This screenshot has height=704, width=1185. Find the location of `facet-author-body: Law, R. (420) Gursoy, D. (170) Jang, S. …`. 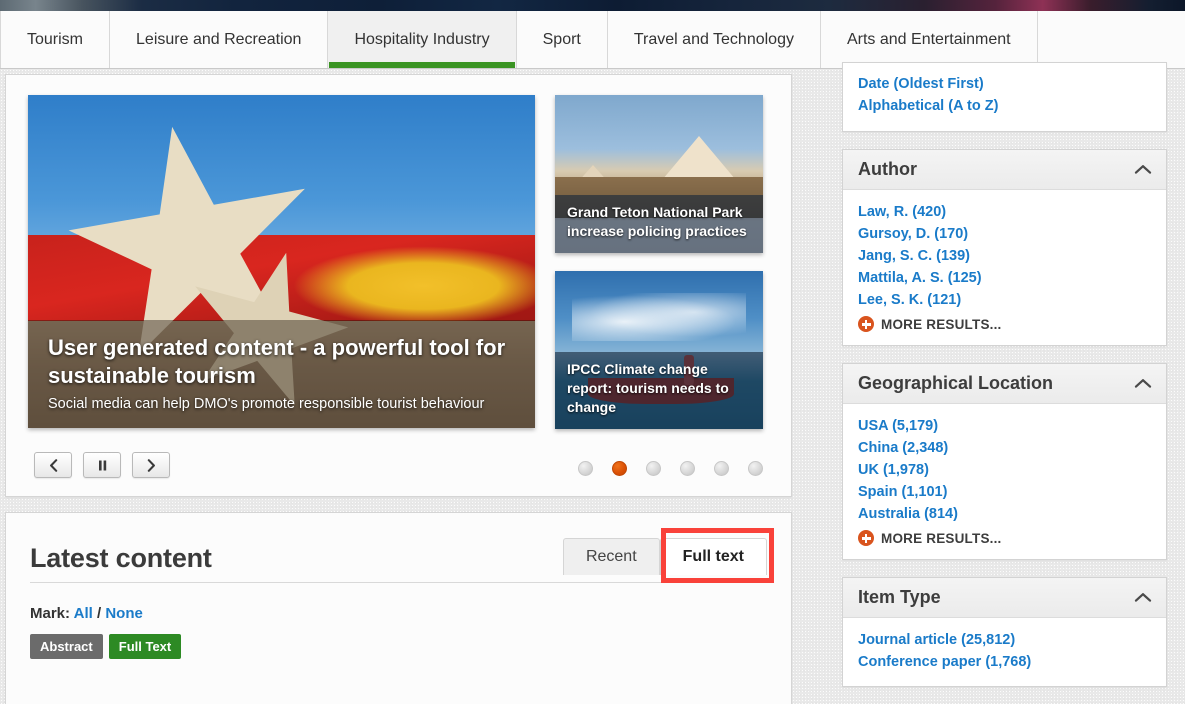

facet-author-body: Law, R. (420) Gursoy, D. (170) Jang, S. … is located at coordinates (1004, 267).